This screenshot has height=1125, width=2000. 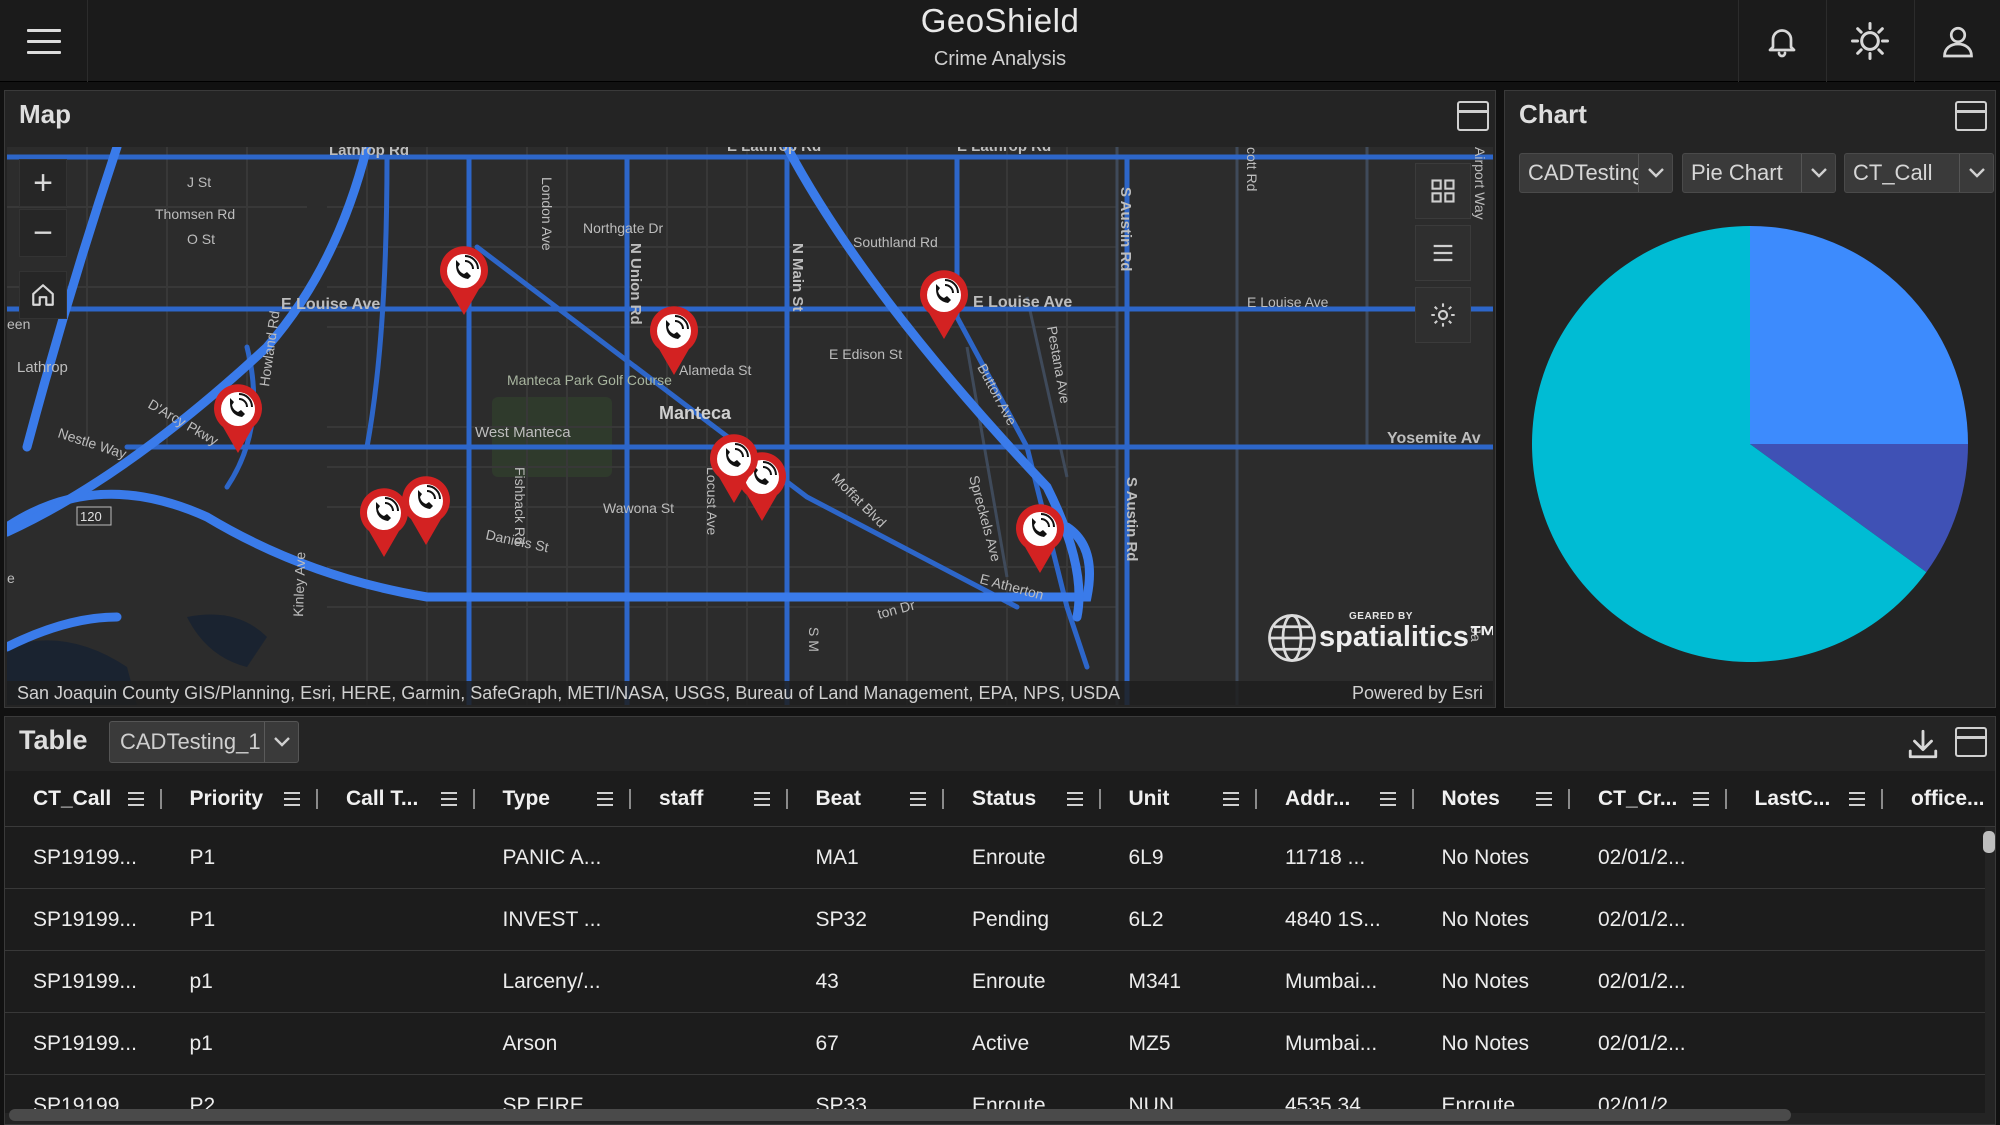 I want to click on svg-text: West Manteca, so click(x=523, y=432).